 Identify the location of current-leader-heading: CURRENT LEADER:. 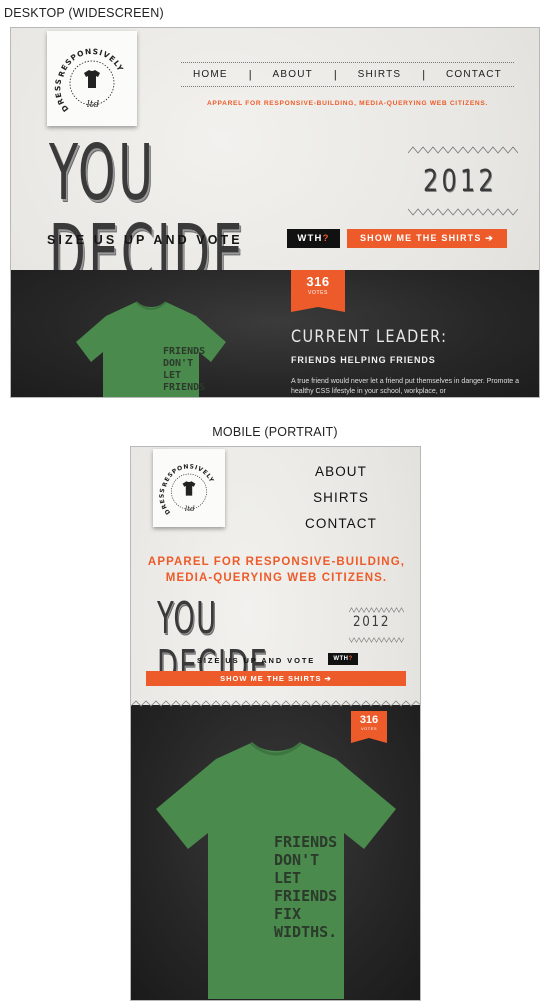
(369, 337).